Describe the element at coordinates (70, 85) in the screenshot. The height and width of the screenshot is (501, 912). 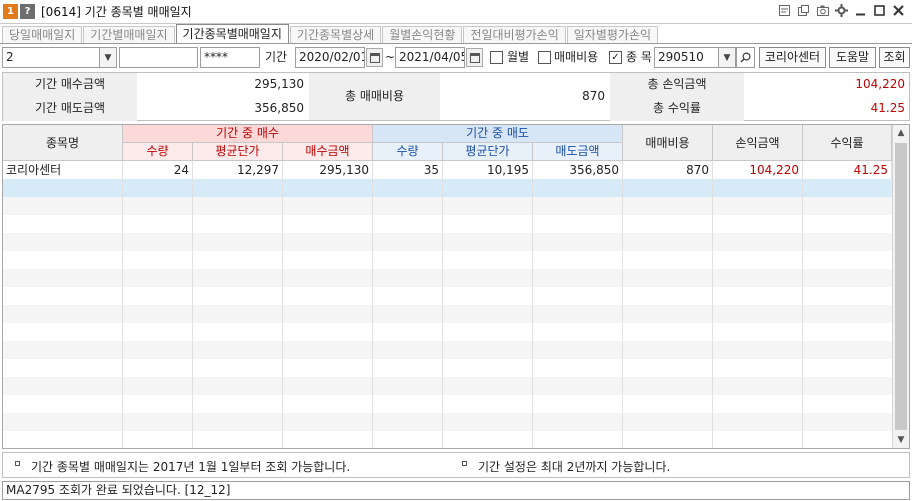
I see `period-buy-amount-label: 기간 매수금액` at that location.